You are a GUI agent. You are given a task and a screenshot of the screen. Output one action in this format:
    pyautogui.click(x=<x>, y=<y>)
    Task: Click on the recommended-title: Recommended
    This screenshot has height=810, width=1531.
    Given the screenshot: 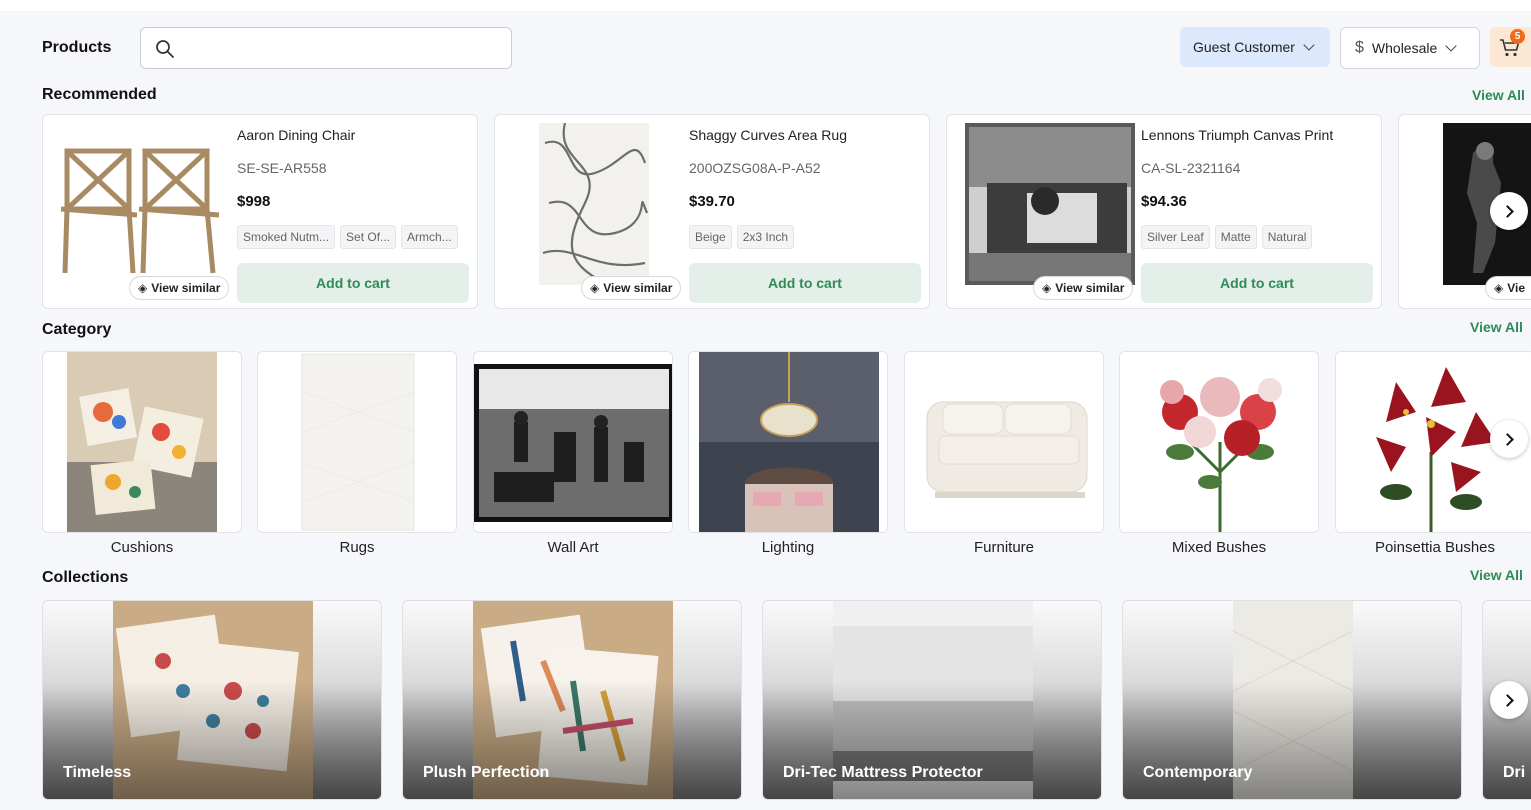 What is the action you would take?
    pyautogui.click(x=99, y=94)
    